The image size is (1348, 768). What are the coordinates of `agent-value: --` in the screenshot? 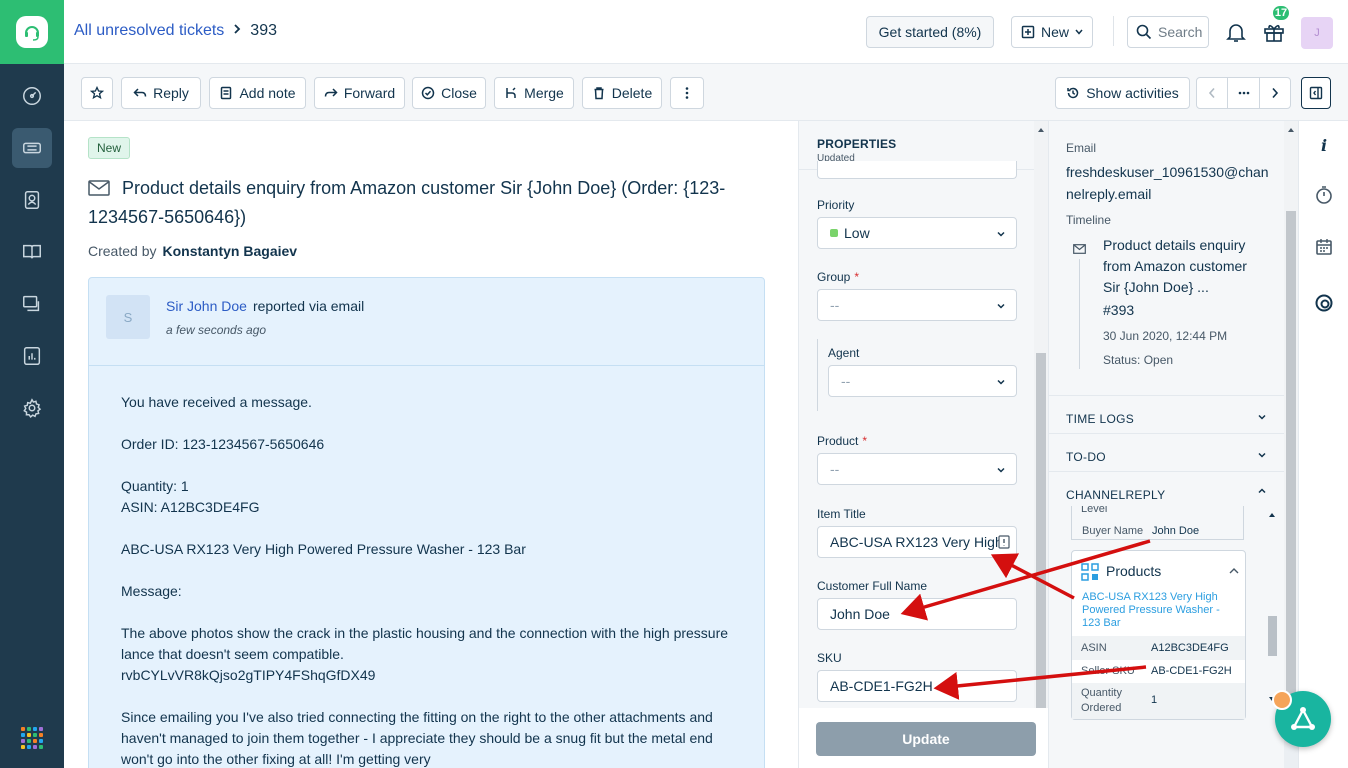 It's located at (846, 381).